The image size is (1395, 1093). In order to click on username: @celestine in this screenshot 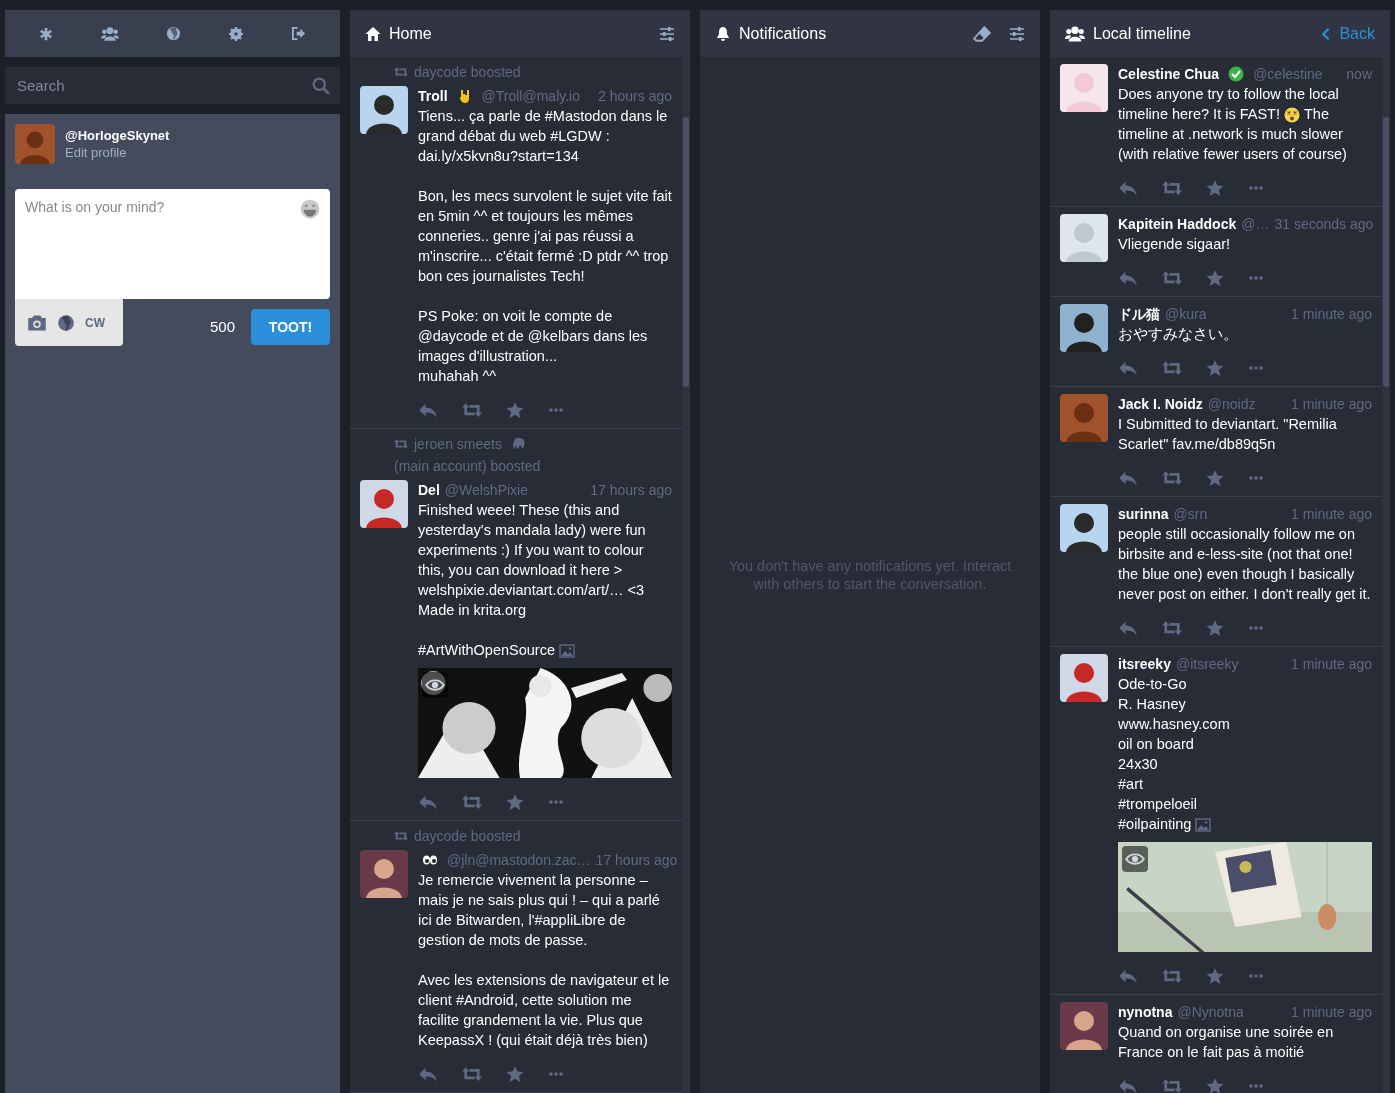, I will do `click(1288, 74)`.